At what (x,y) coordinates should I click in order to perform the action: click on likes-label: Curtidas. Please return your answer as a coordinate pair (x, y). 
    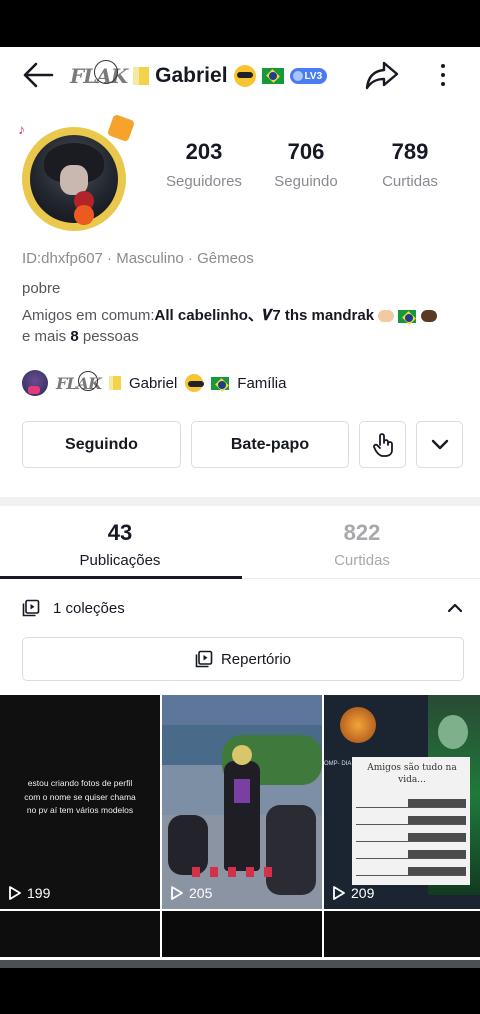
    Looking at the image, I should click on (410, 181).